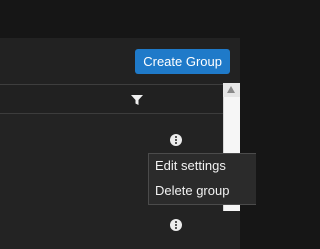 The width and height of the screenshot is (320, 249). What do you see at coordinates (202, 191) in the screenshot?
I see `delete-group-menu-item: Delete group` at bounding box center [202, 191].